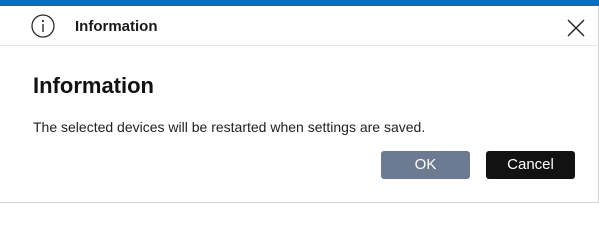 This screenshot has width=599, height=240. What do you see at coordinates (93, 85) in the screenshot?
I see `dialog-heading: Information` at bounding box center [93, 85].